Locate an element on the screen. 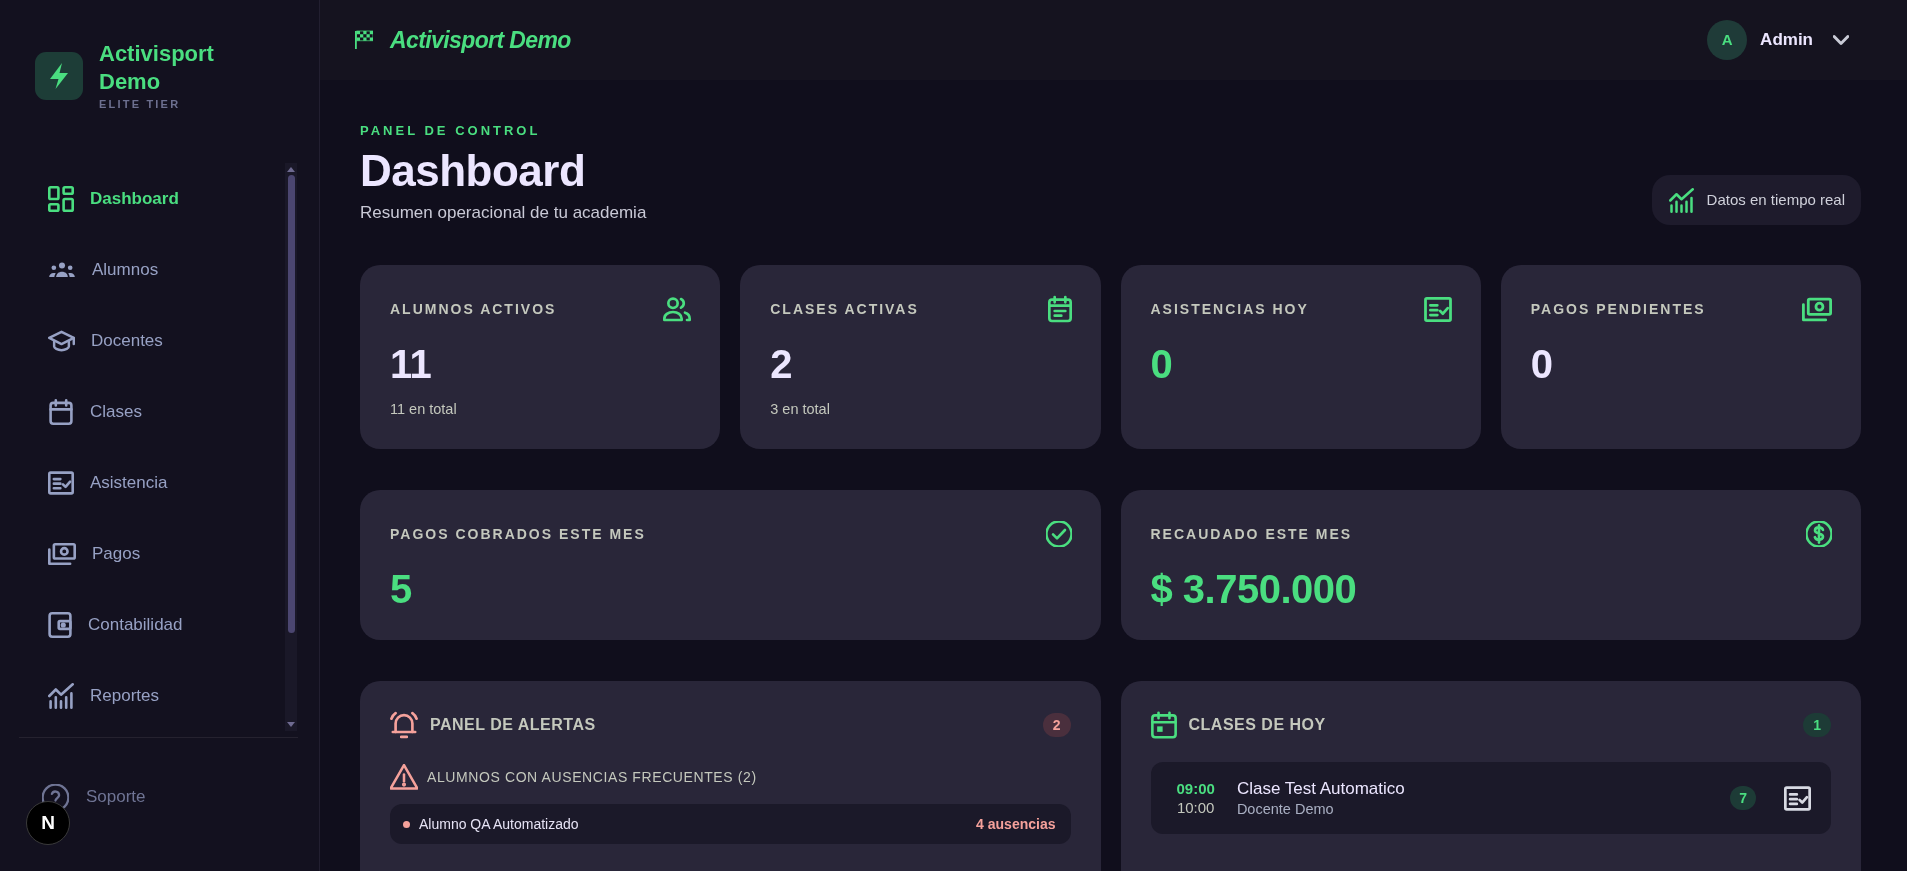 The height and width of the screenshot is (871, 1907). section-eyebrow: PANEL DE CONTROL is located at coordinates (451, 131).